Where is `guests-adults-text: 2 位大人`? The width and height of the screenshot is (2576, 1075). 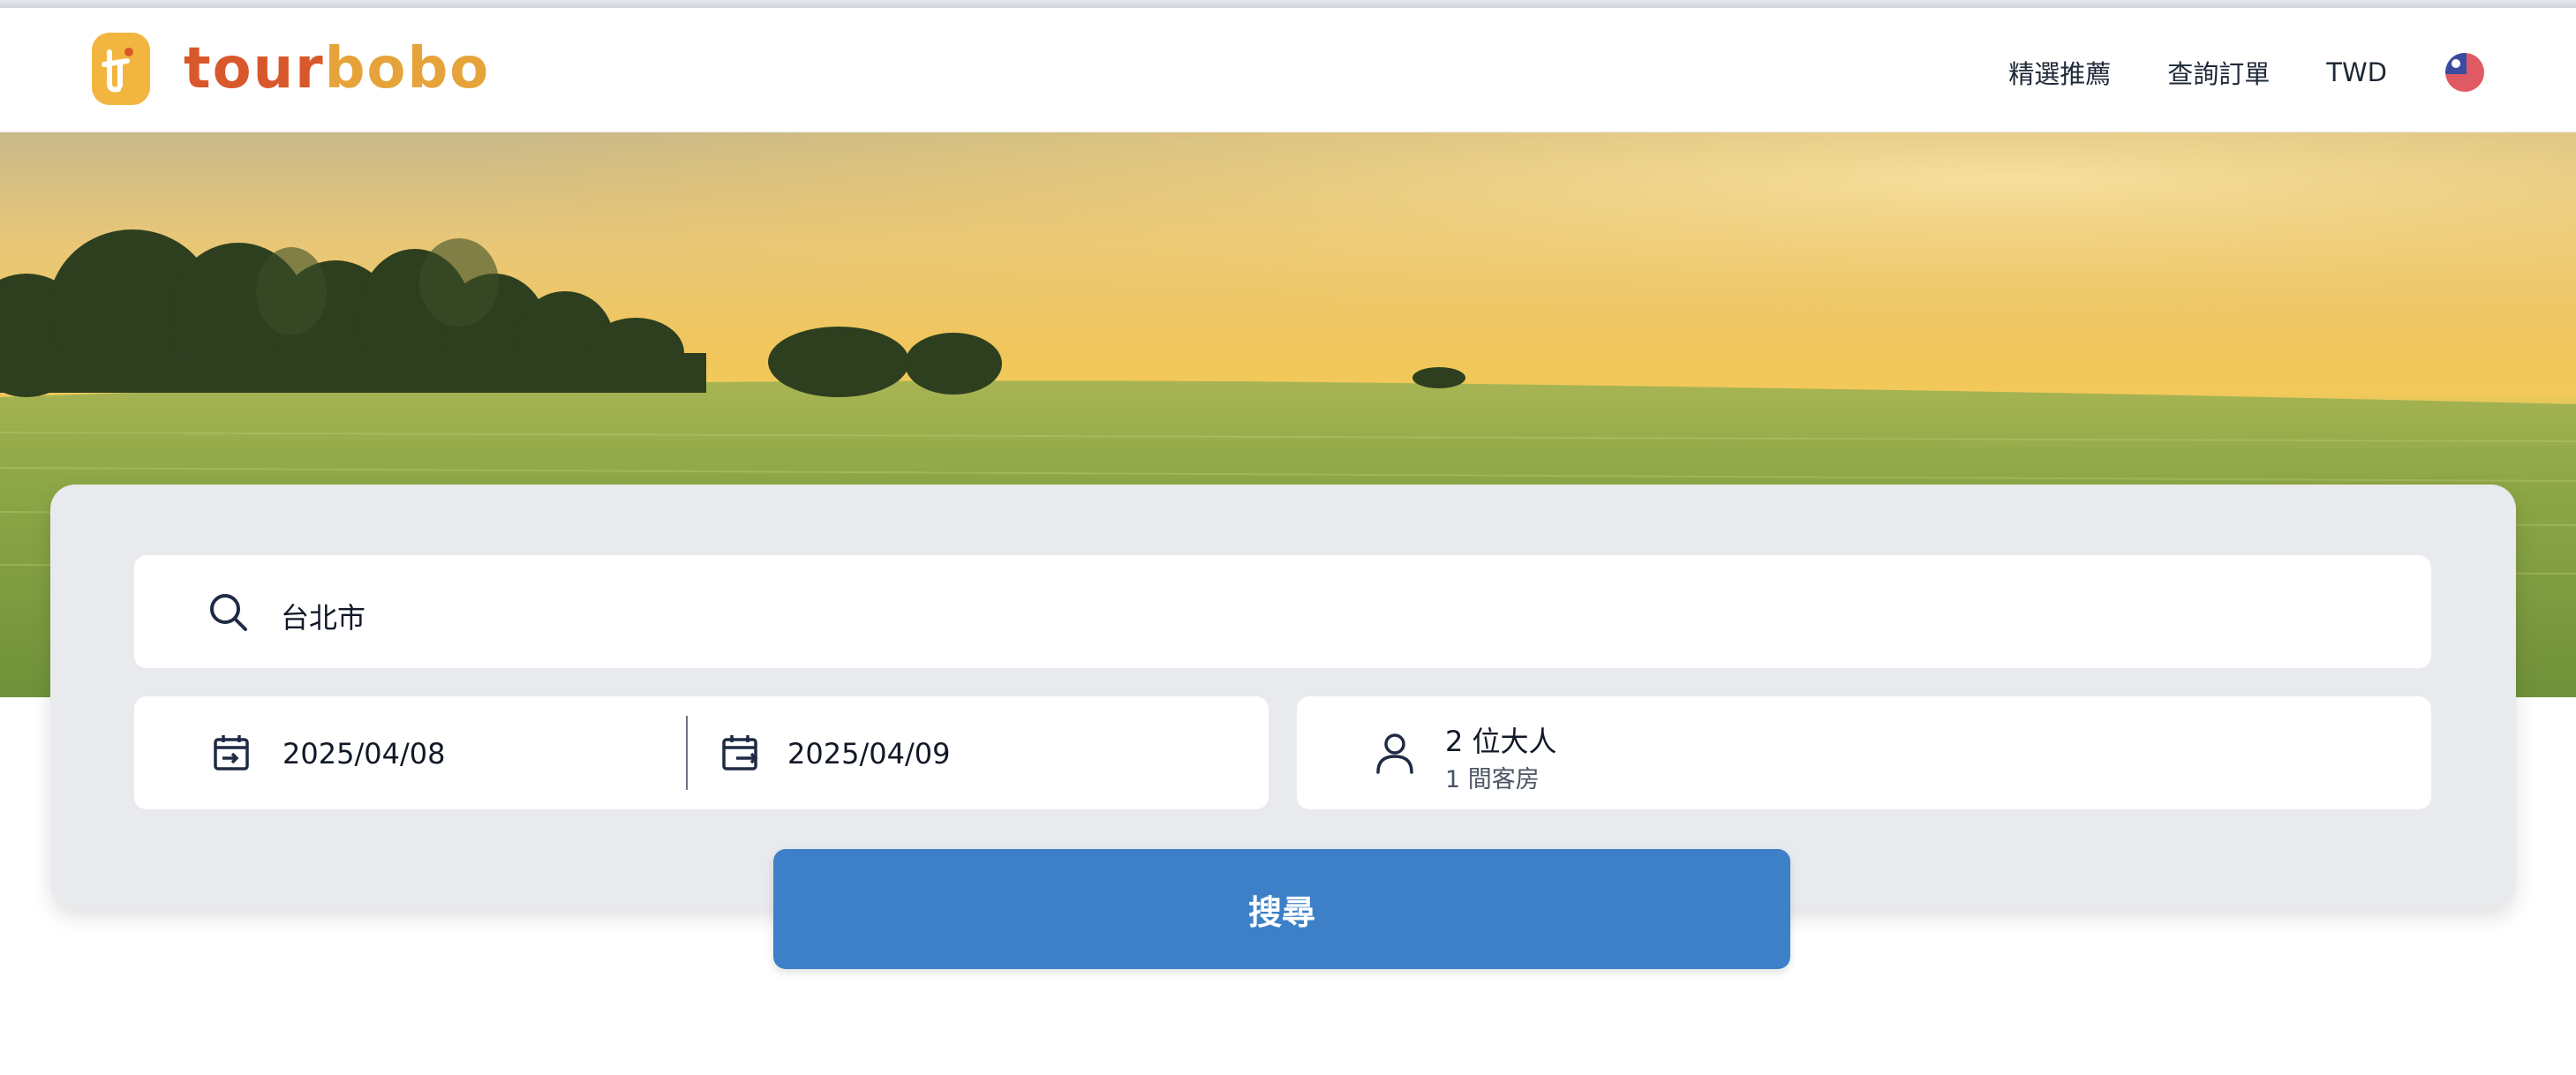
guests-adults-text: 2 位大人 is located at coordinates (1501, 741).